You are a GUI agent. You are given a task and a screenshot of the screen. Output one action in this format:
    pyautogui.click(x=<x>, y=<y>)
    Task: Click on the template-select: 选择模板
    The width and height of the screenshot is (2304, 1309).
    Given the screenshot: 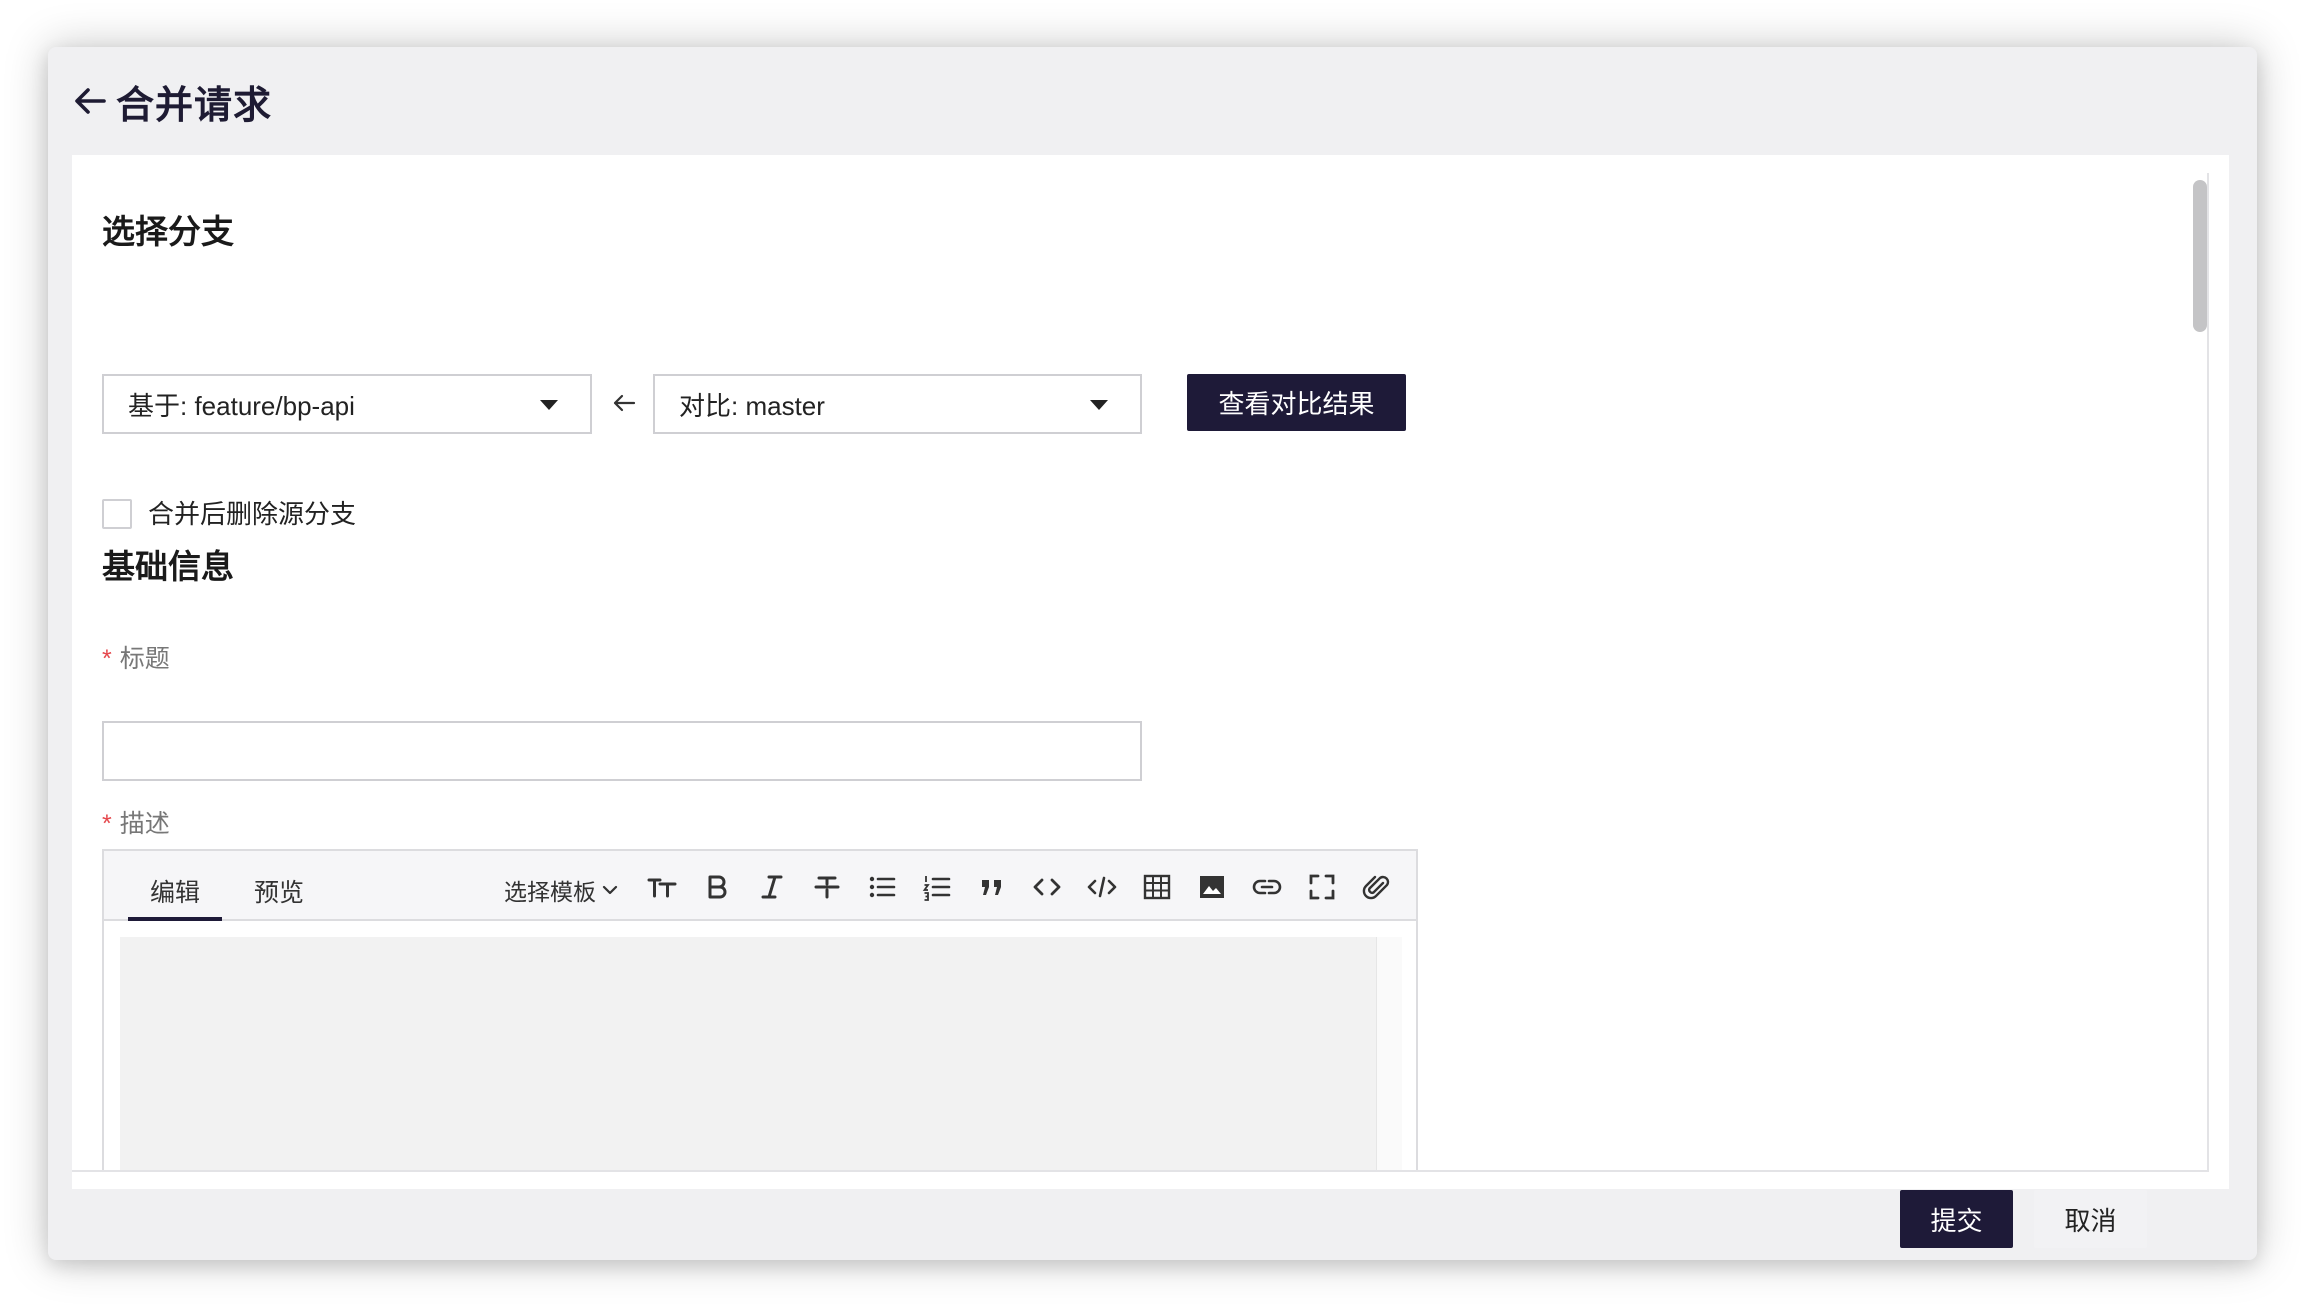 What is the action you would take?
    pyautogui.click(x=562, y=890)
    